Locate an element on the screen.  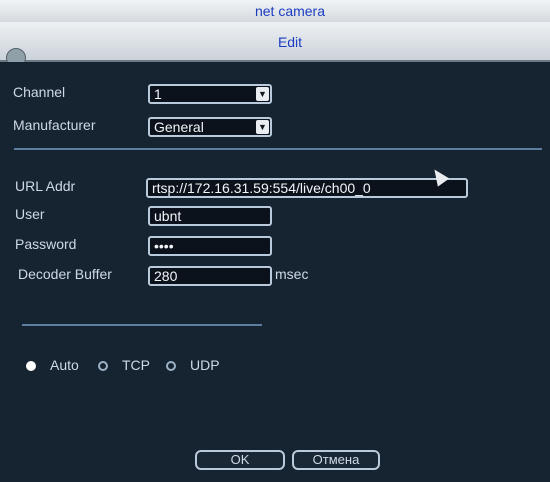
url-label: URL Addr is located at coordinates (45, 186).